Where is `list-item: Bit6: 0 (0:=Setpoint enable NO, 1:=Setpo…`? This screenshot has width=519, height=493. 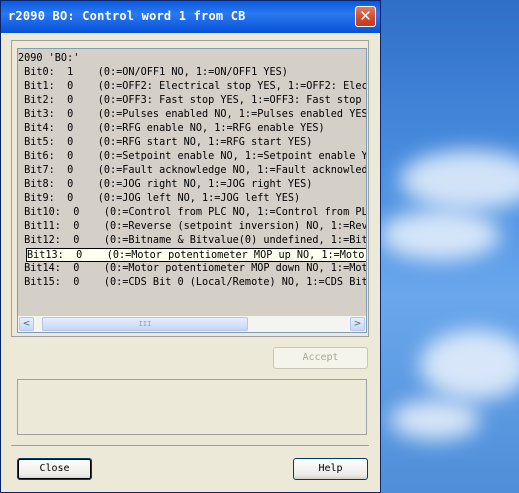
list-item: Bit6: 0 (0:=Setpoint enable NO, 1:=Setpo… is located at coordinates (192, 157).